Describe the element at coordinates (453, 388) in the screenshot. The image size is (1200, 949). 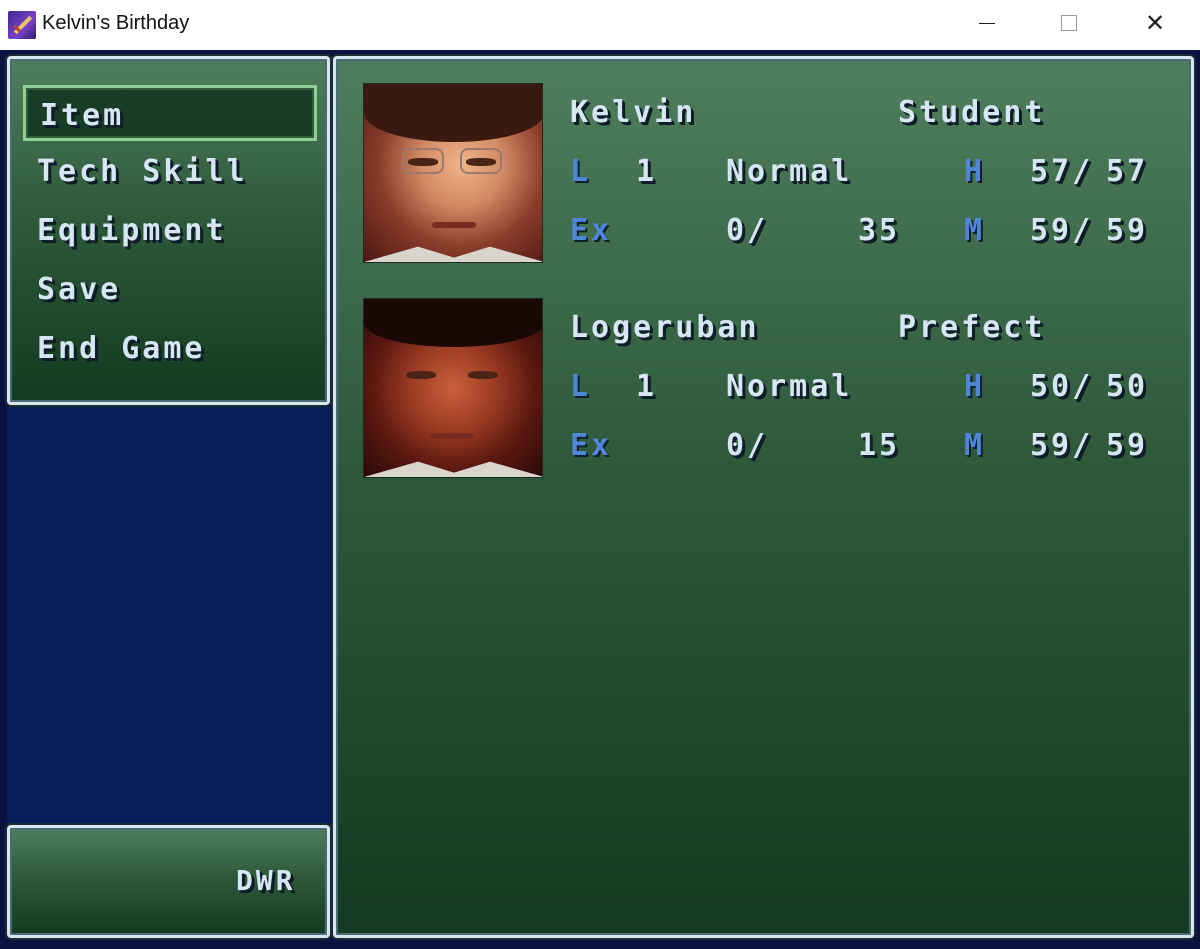
I see `actor-portrait-logeruban` at that location.